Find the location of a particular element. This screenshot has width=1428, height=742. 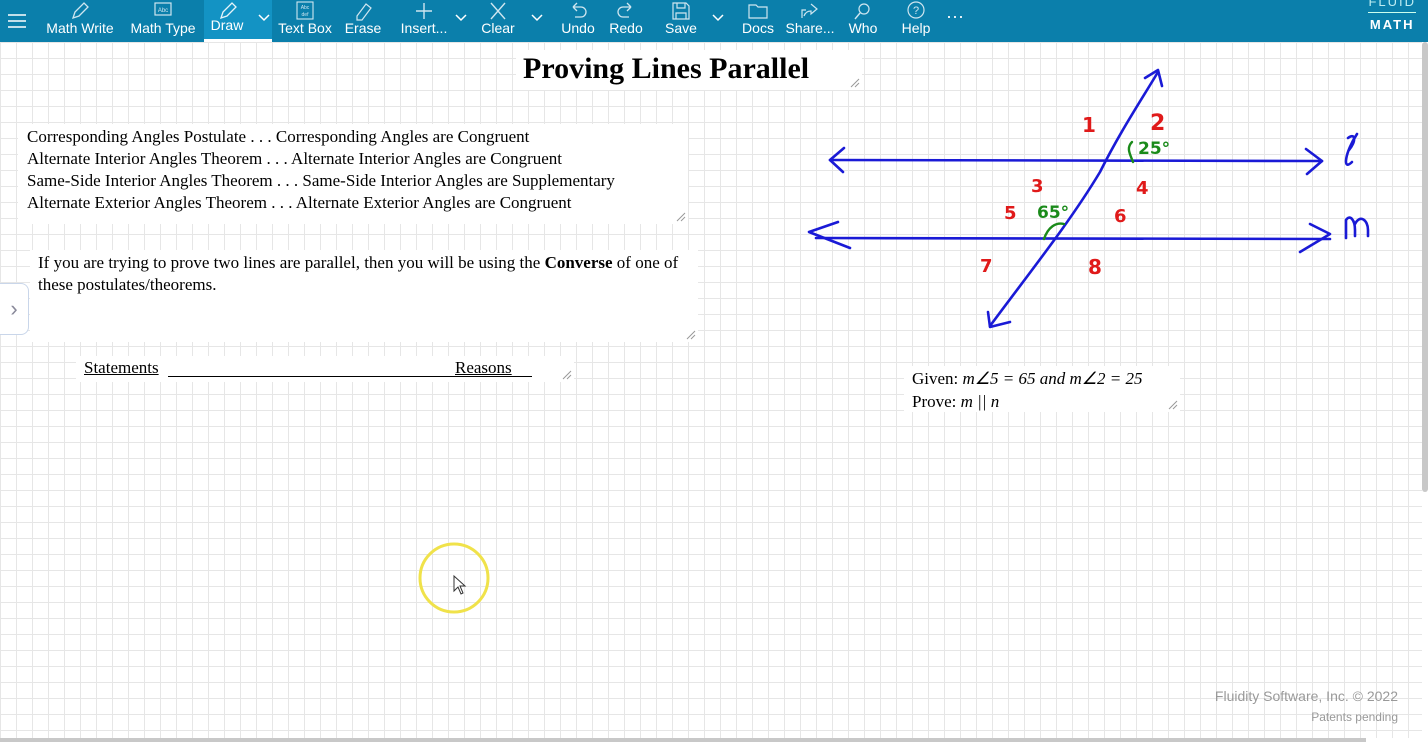

docs-button: Docs is located at coordinates (758, 21).